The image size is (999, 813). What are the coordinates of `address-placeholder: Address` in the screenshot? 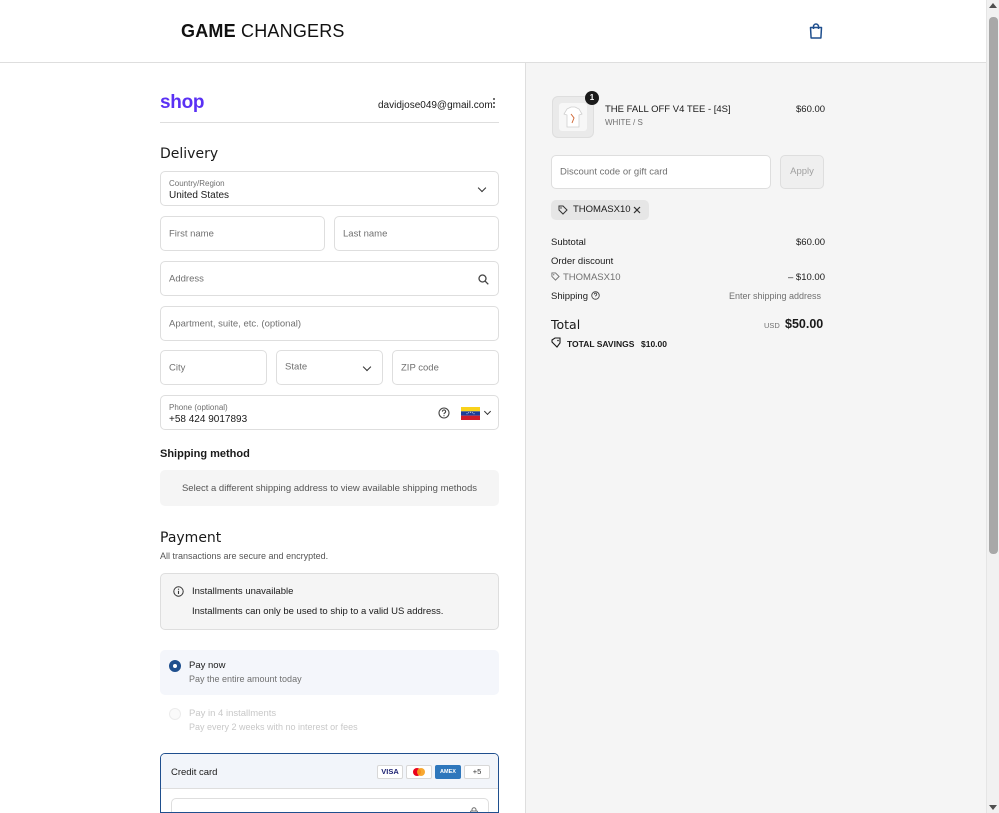 It's located at (186, 278).